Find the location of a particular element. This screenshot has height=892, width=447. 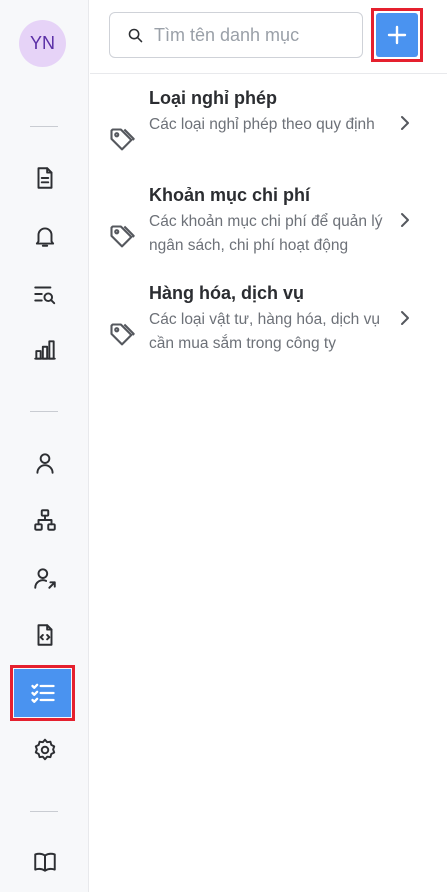

bell-icon is located at coordinates (45, 237).